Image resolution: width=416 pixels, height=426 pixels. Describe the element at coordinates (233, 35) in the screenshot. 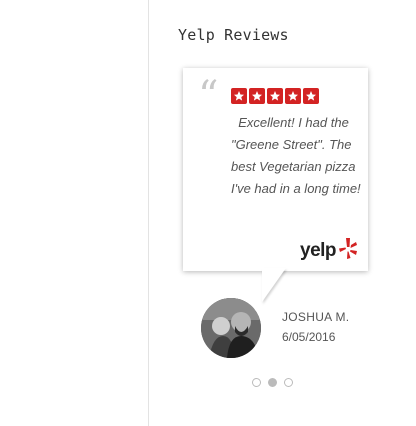

I see `section-title: Yelp Reviews` at that location.